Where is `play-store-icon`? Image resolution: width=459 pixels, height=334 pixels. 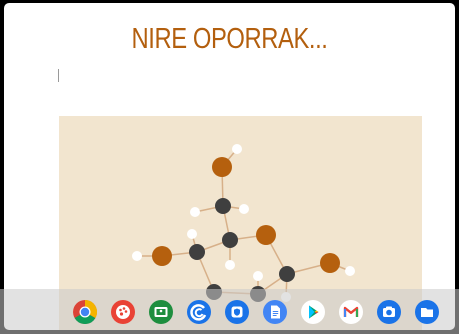
play-store-icon is located at coordinates (313, 312).